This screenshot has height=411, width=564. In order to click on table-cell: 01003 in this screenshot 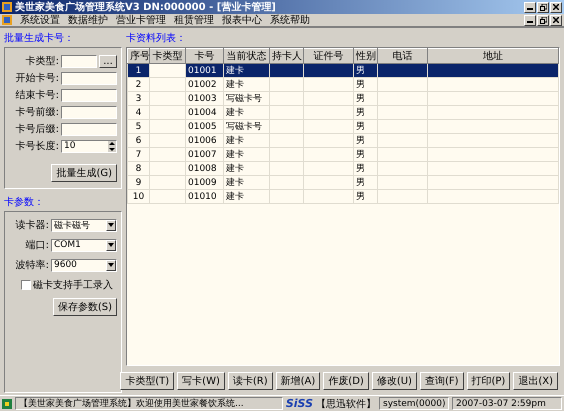, I will do `click(205, 99)`.